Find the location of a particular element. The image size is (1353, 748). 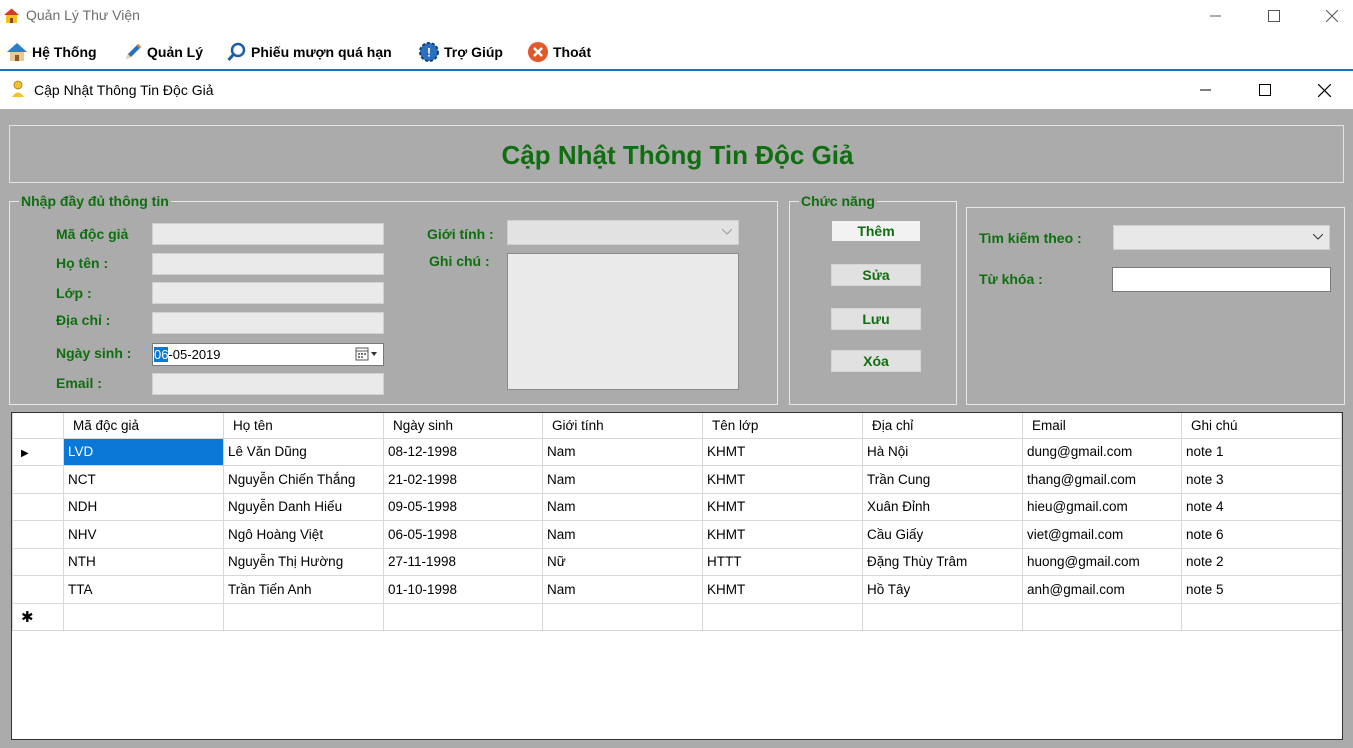

table-cell: NHV is located at coordinates (143, 534).